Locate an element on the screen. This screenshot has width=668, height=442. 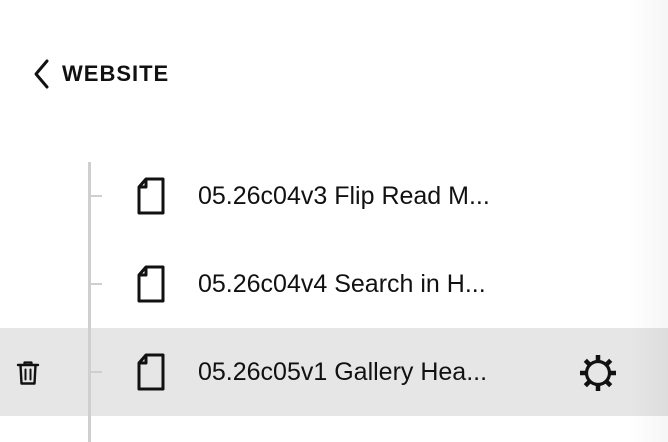
gear-icon is located at coordinates (598, 373).